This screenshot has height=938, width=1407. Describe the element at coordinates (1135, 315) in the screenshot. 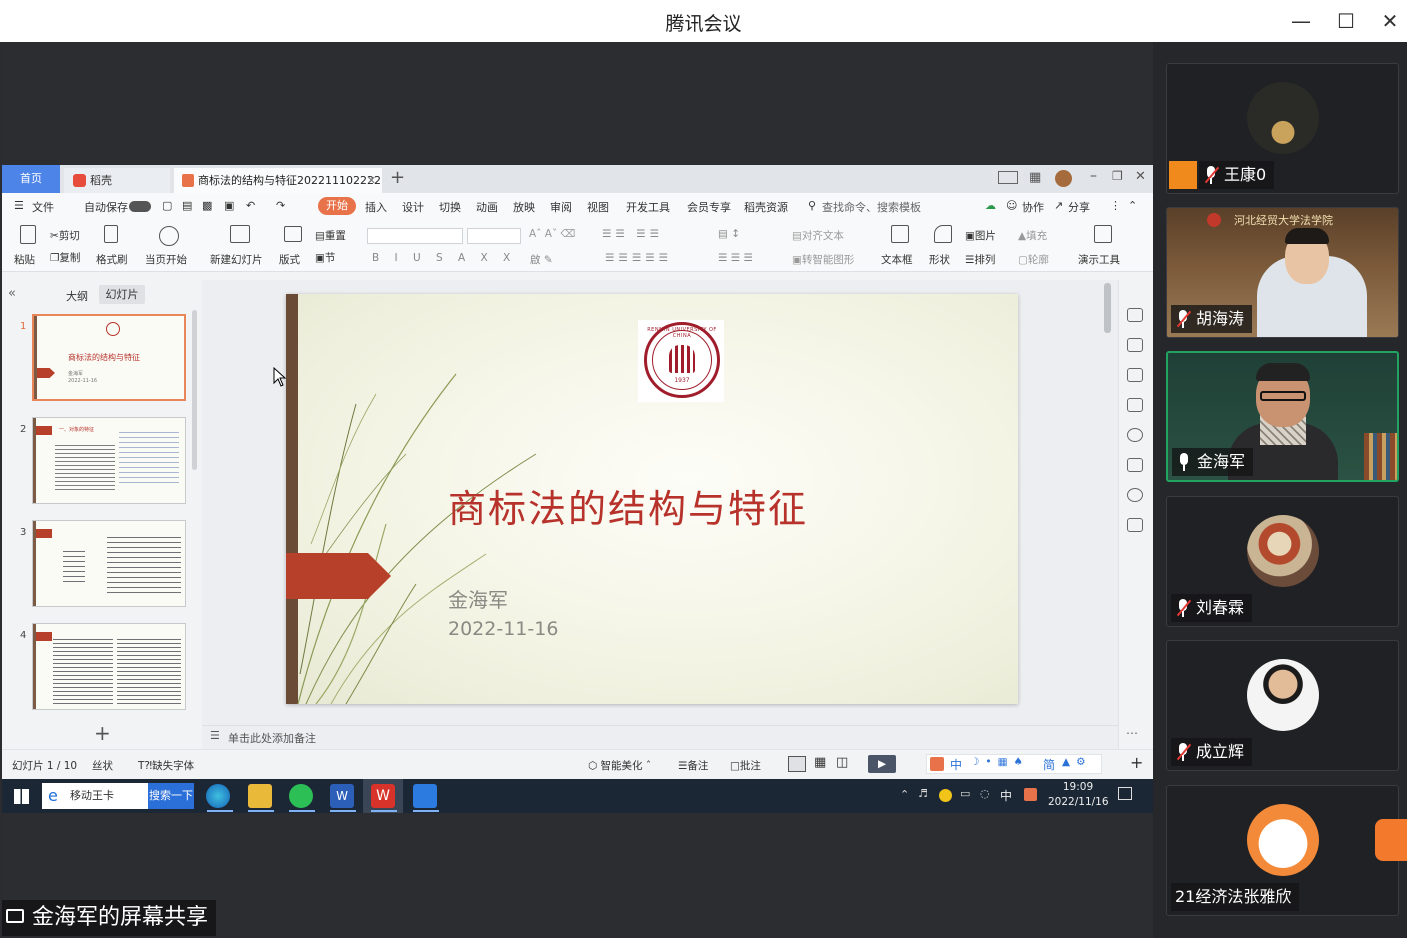

I see `animation-tool-icon` at that location.